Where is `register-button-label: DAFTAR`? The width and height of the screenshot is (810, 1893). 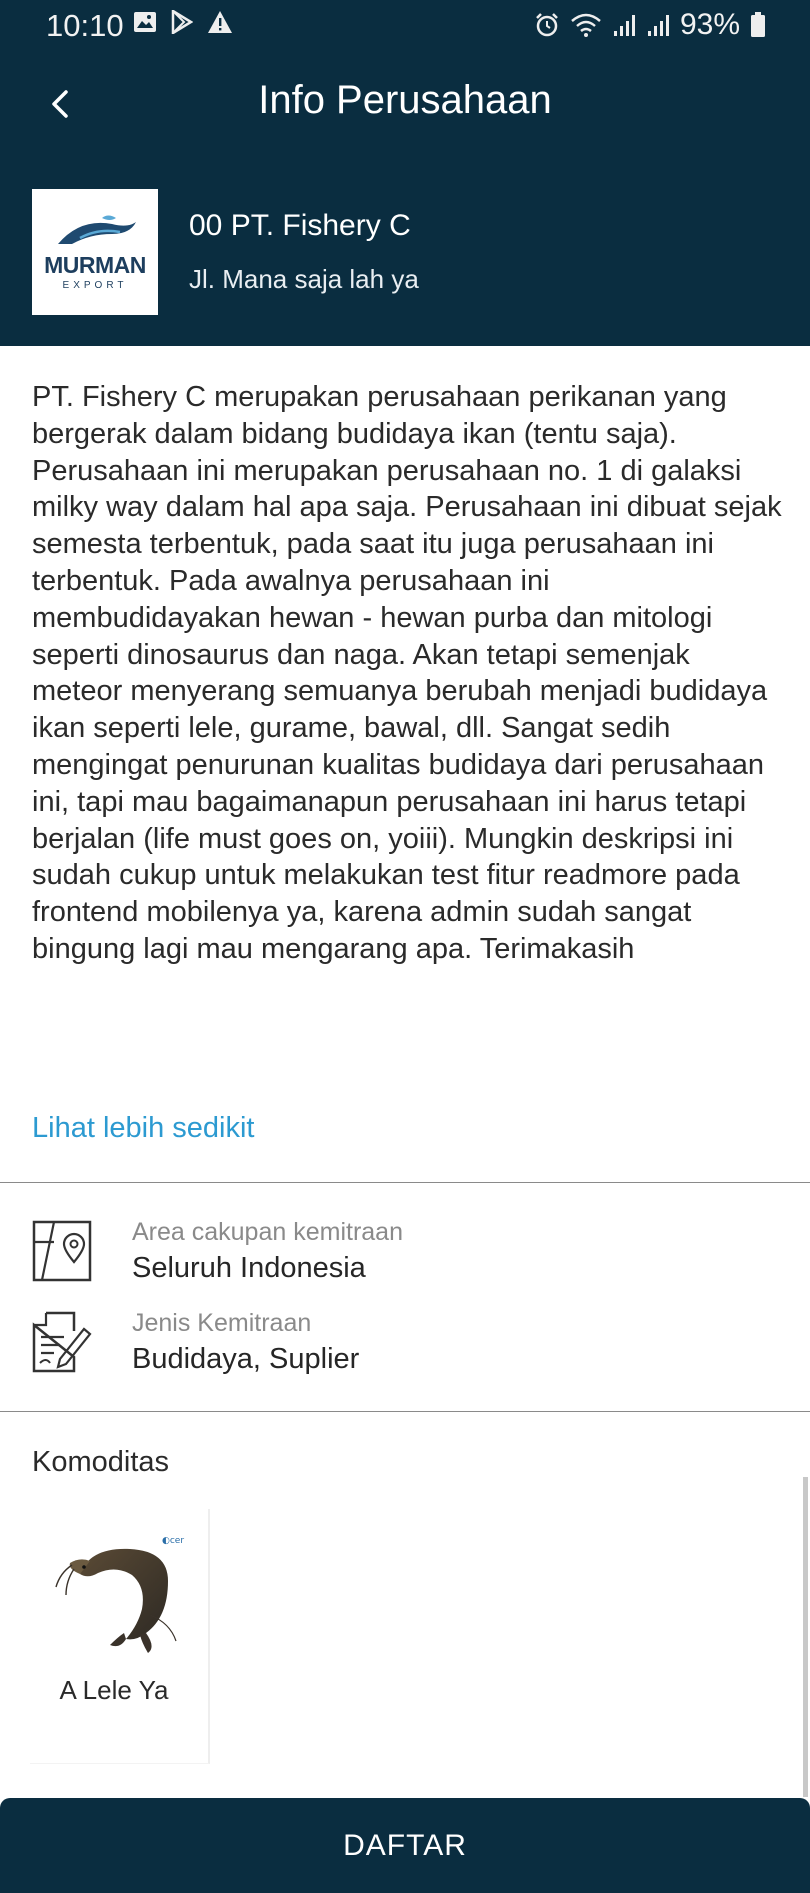 register-button-label: DAFTAR is located at coordinates (405, 1845).